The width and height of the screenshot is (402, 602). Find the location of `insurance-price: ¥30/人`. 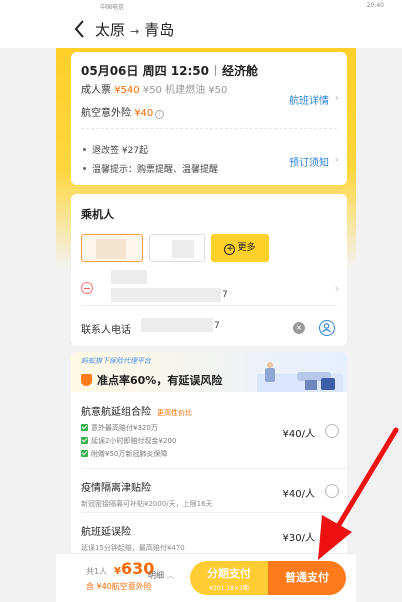

insurance-price: ¥30/人 is located at coordinates (298, 538).